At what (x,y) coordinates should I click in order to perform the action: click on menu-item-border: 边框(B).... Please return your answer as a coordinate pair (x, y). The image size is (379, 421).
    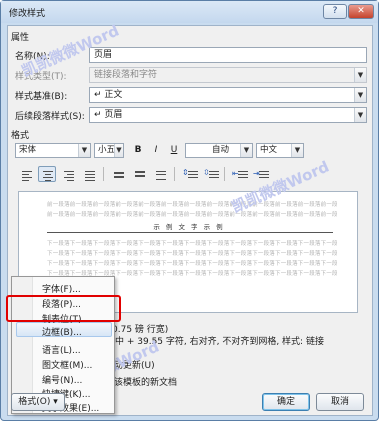
    Looking at the image, I should click on (62, 331).